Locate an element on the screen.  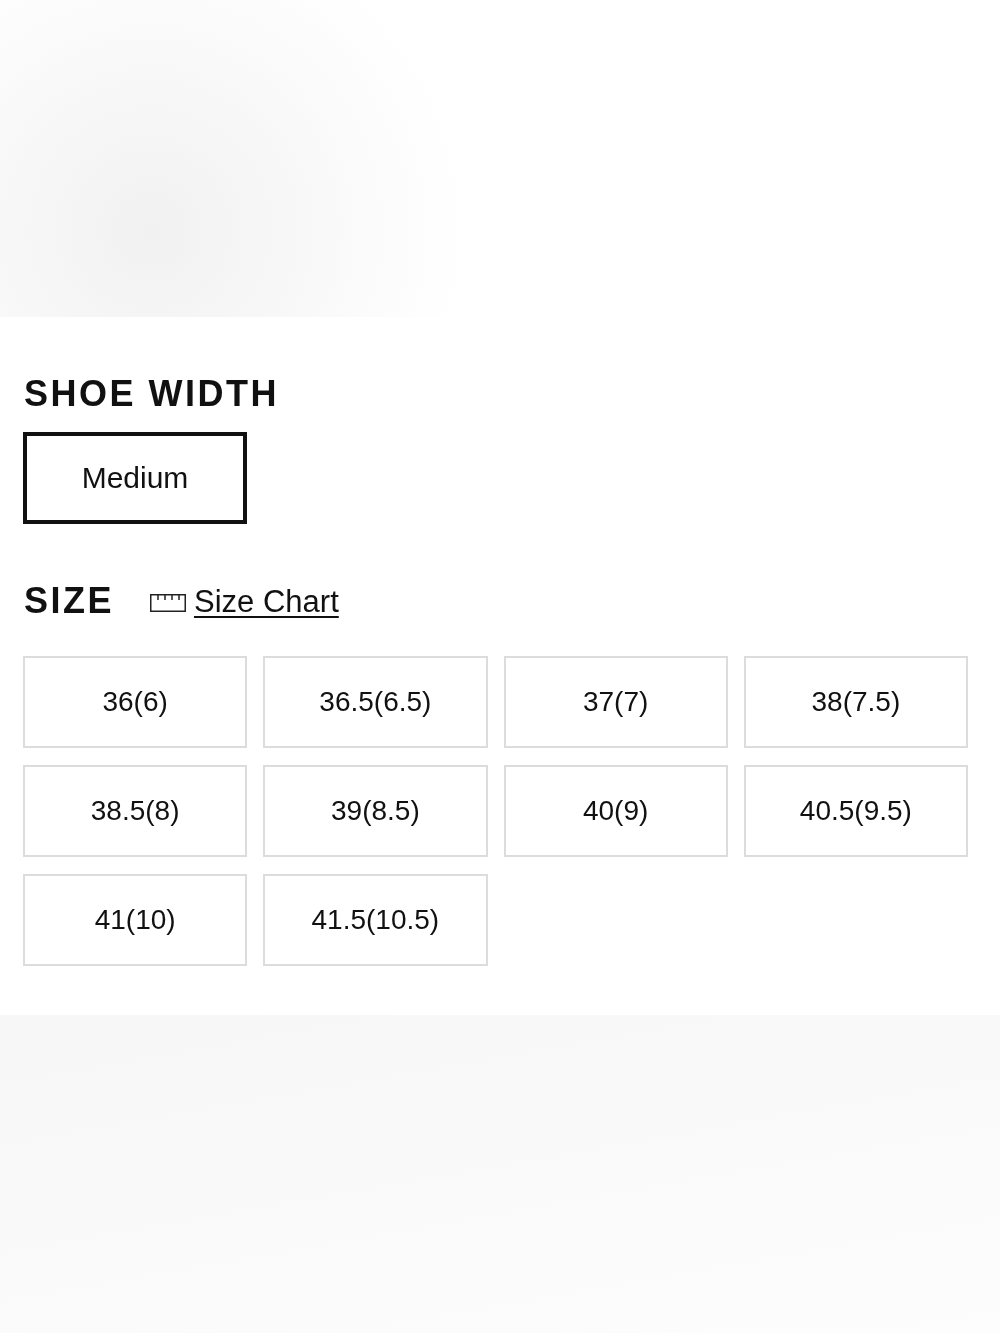
size-chart-link: Size Chart is located at coordinates (244, 601).